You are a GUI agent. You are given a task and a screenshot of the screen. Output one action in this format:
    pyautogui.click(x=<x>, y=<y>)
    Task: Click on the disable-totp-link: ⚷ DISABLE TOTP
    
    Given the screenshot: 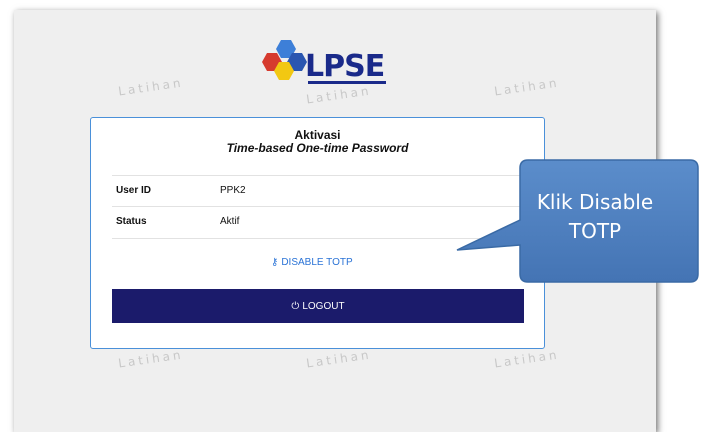 What is the action you would take?
    pyautogui.click(x=312, y=262)
    